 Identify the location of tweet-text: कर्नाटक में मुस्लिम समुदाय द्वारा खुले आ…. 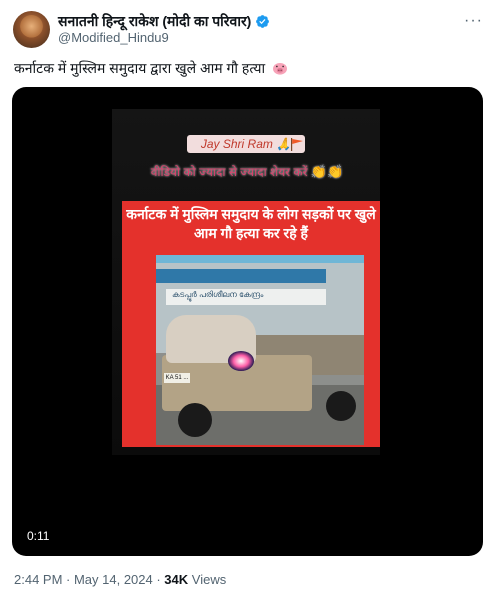
(151, 68).